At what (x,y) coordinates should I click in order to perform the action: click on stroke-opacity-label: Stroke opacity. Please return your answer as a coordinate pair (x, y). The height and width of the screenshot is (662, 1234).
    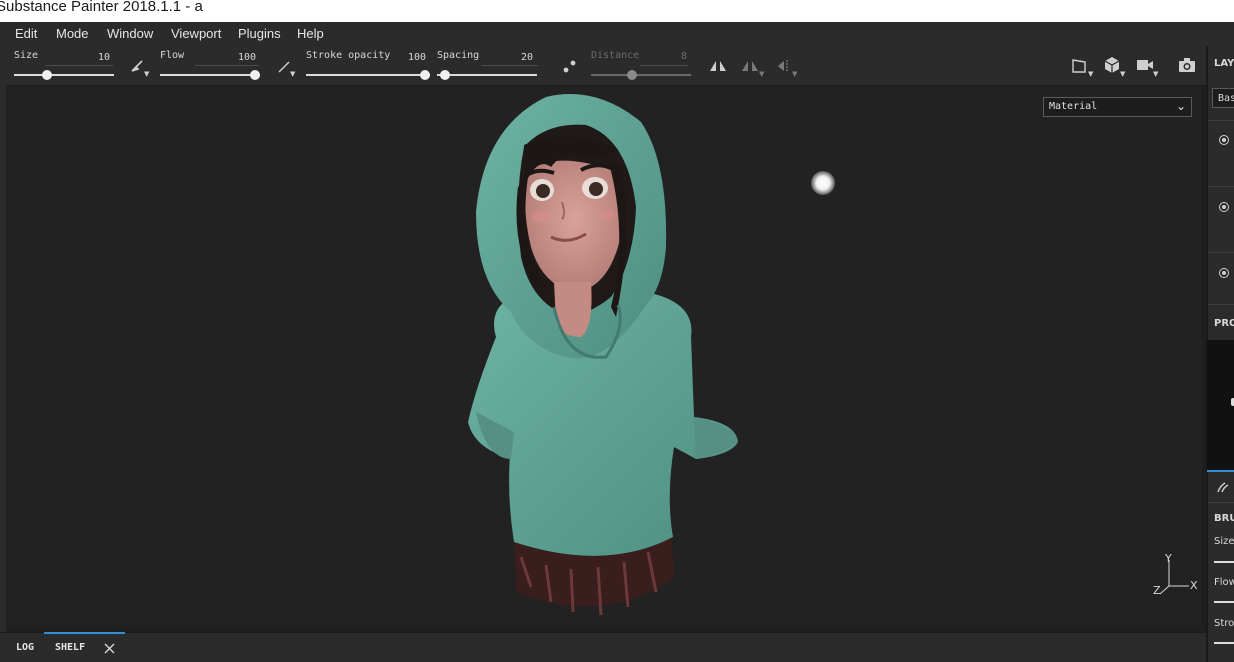
    Looking at the image, I should click on (348, 55).